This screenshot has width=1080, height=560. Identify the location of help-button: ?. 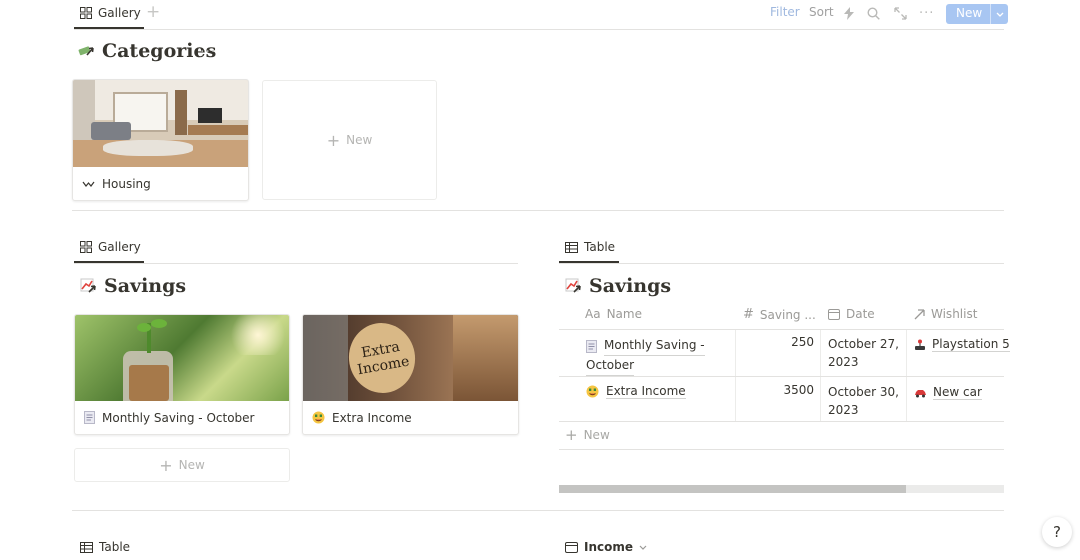
(1057, 532).